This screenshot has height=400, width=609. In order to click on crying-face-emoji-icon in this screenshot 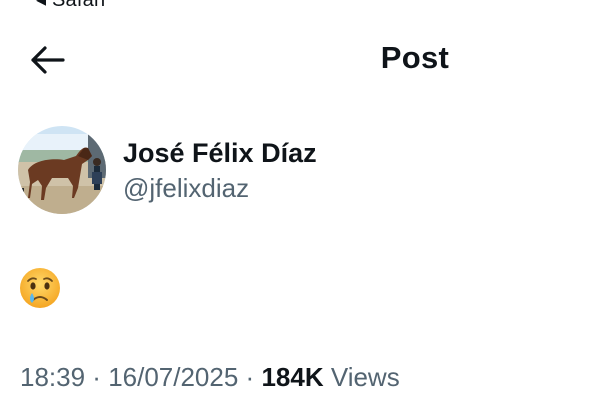, I will do `click(40, 288)`.